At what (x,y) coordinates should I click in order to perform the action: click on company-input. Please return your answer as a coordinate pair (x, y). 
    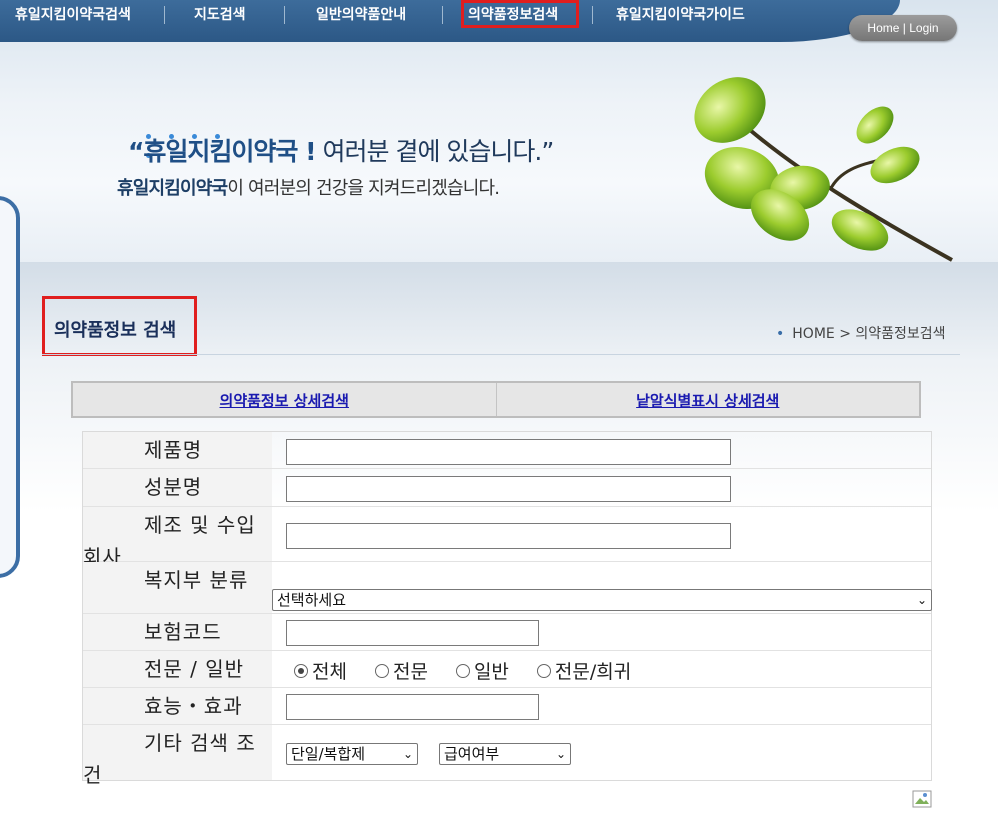
    Looking at the image, I should click on (508, 536).